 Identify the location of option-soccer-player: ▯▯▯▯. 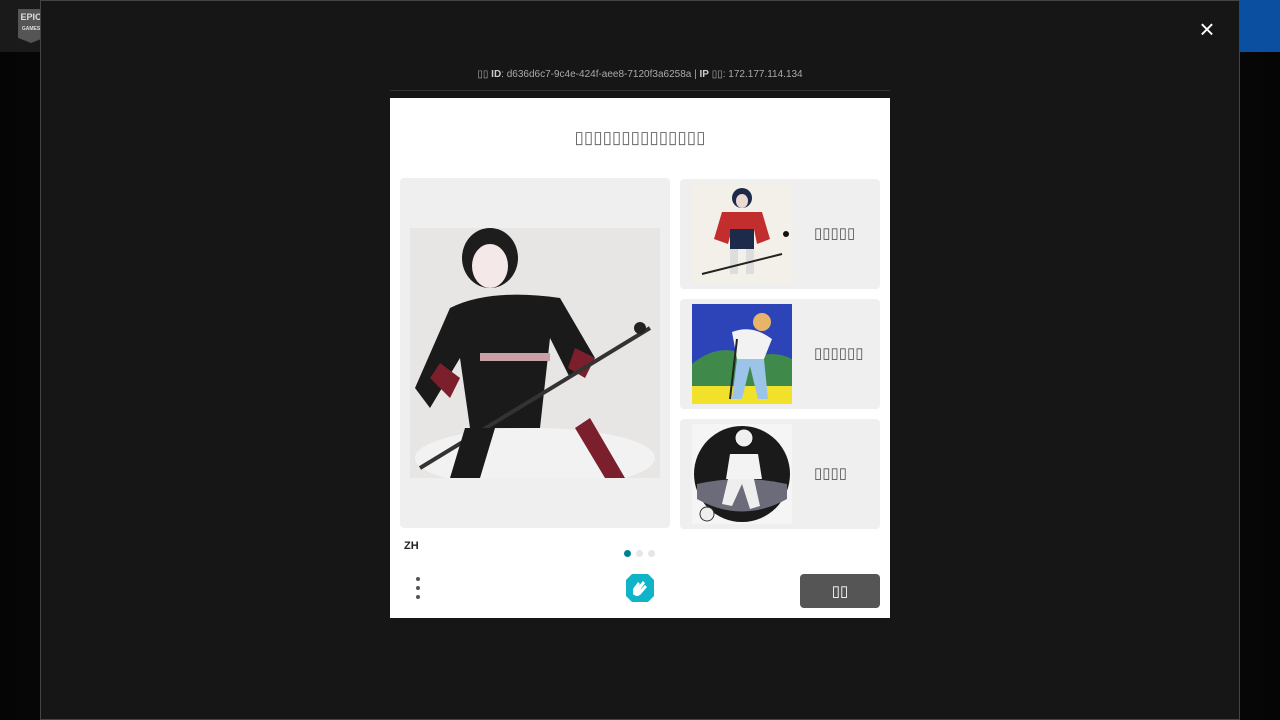
(780, 474).